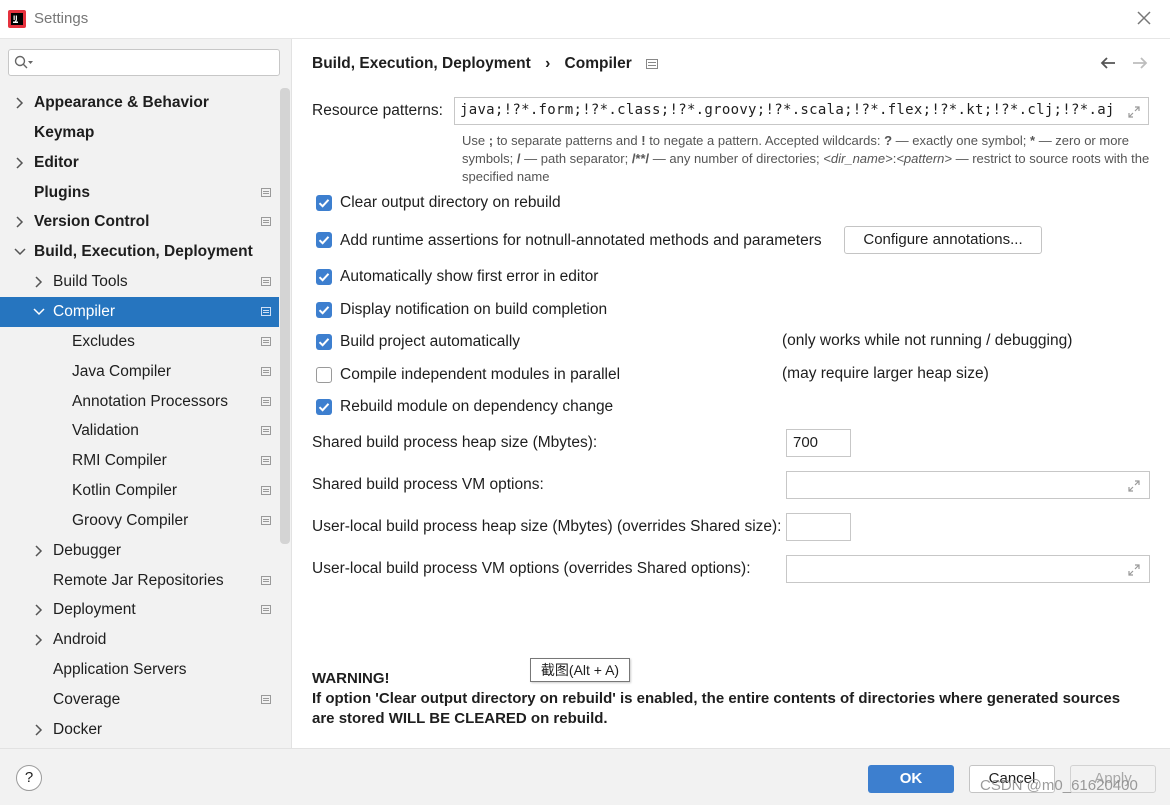  Describe the element at coordinates (139, 581) in the screenshot. I see `sidebar-item-remote-jar-repositories: Remote Jar Repositories` at that location.